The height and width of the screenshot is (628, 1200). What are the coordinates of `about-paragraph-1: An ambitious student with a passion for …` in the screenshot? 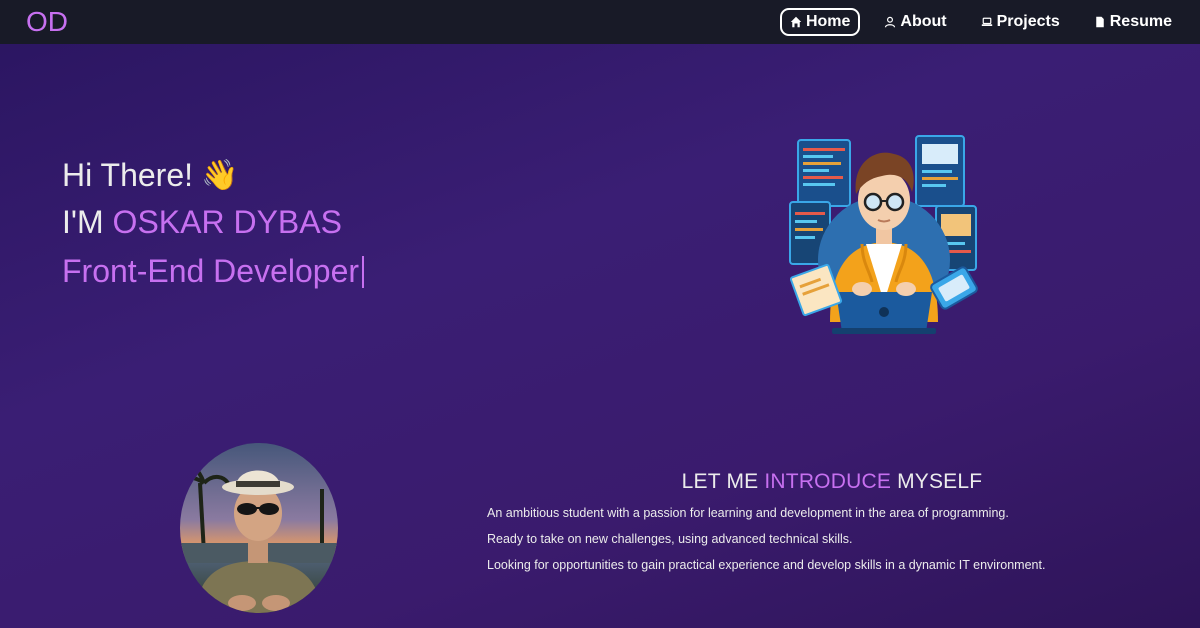 It's located at (748, 513).